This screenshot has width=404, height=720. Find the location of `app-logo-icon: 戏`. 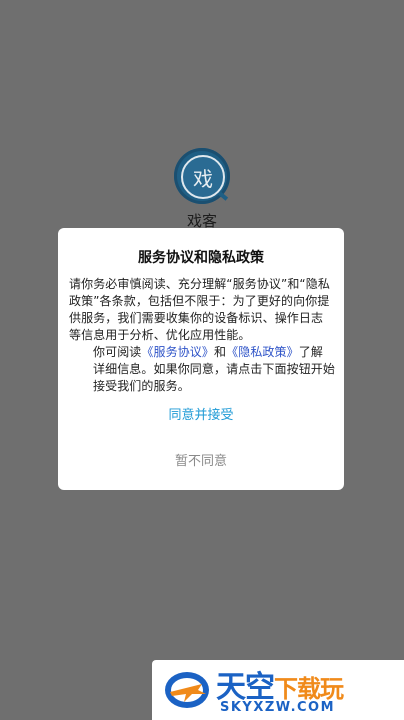

app-logo-icon: 戏 is located at coordinates (202, 176).